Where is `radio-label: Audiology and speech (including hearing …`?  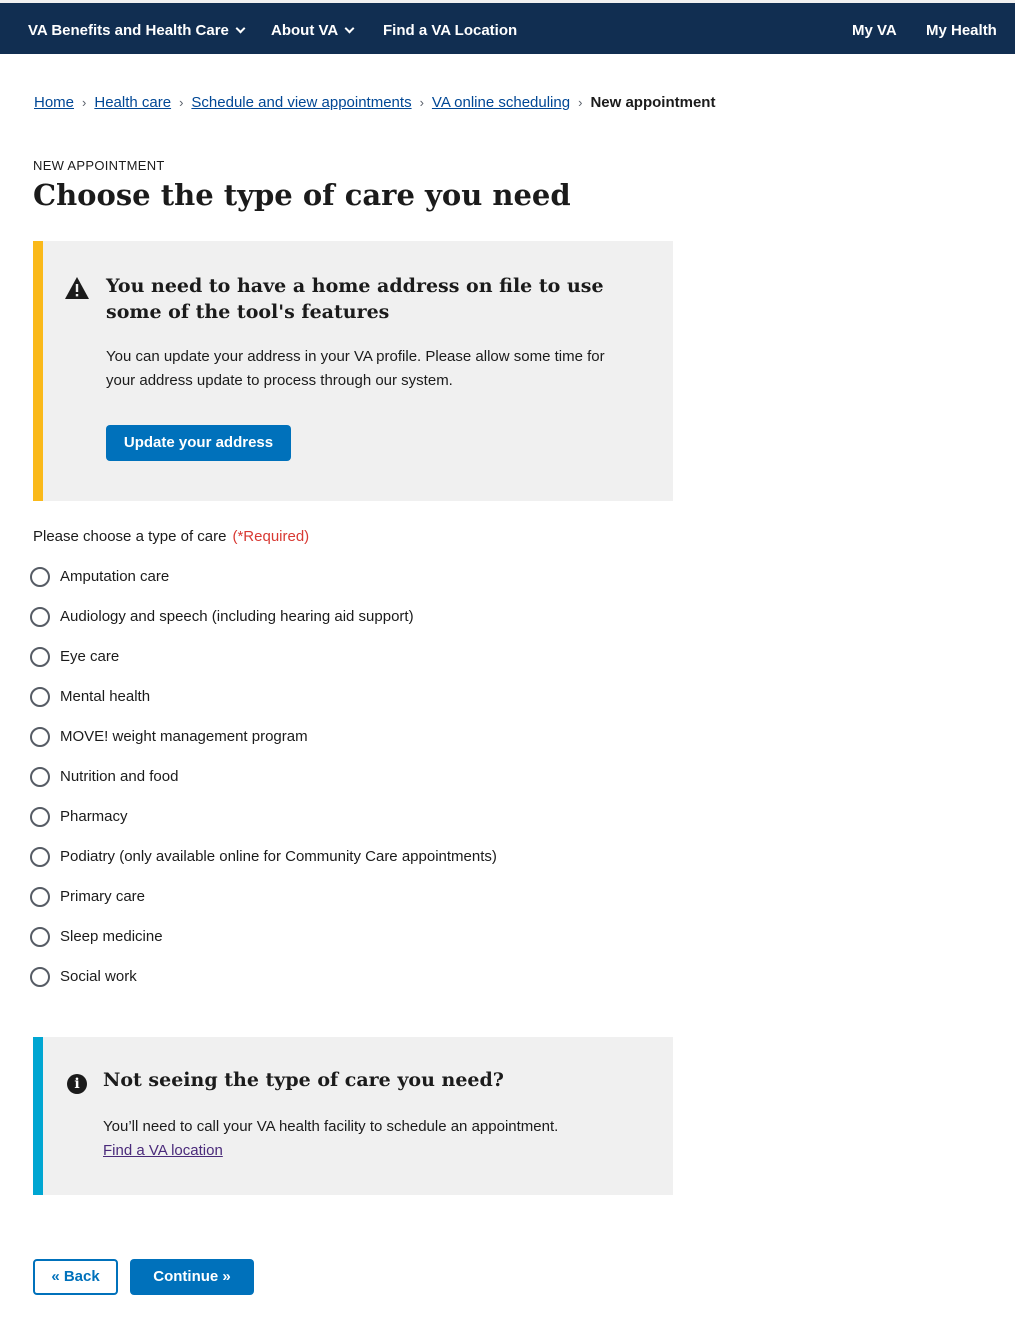 radio-label: Audiology and speech (including hearing … is located at coordinates (237, 617).